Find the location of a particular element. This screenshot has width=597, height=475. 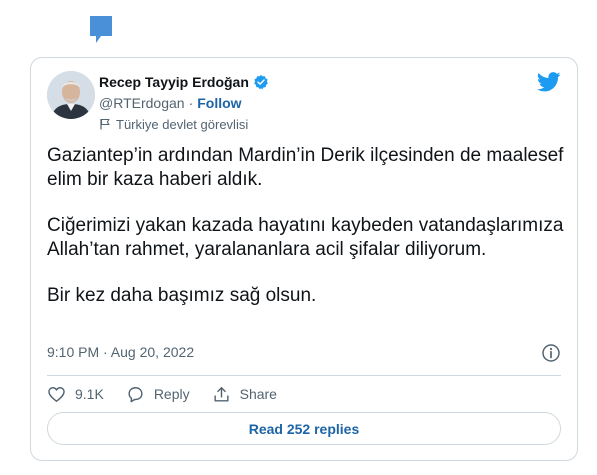

share-button: Share is located at coordinates (244, 394).